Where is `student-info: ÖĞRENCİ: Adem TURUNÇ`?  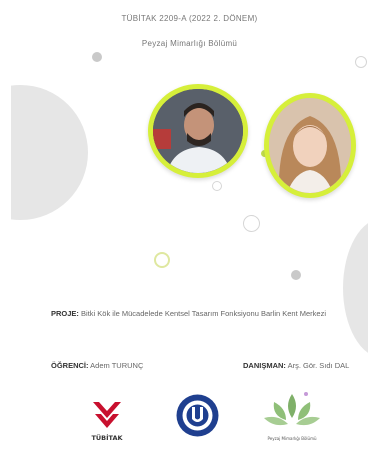
student-info: ÖĞRENCİ: Adem TURUNÇ is located at coordinates (97, 365).